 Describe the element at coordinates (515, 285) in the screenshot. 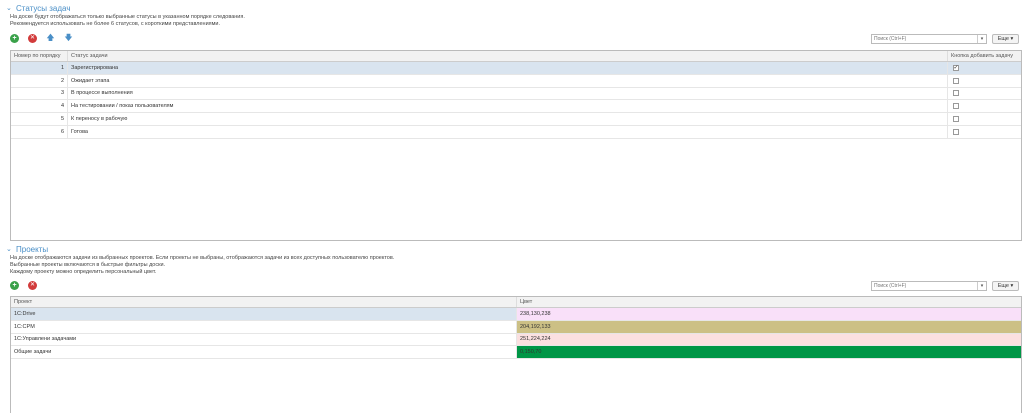

I see `projects-toolbar: + ✕ ▾ Еще ▾` at that location.